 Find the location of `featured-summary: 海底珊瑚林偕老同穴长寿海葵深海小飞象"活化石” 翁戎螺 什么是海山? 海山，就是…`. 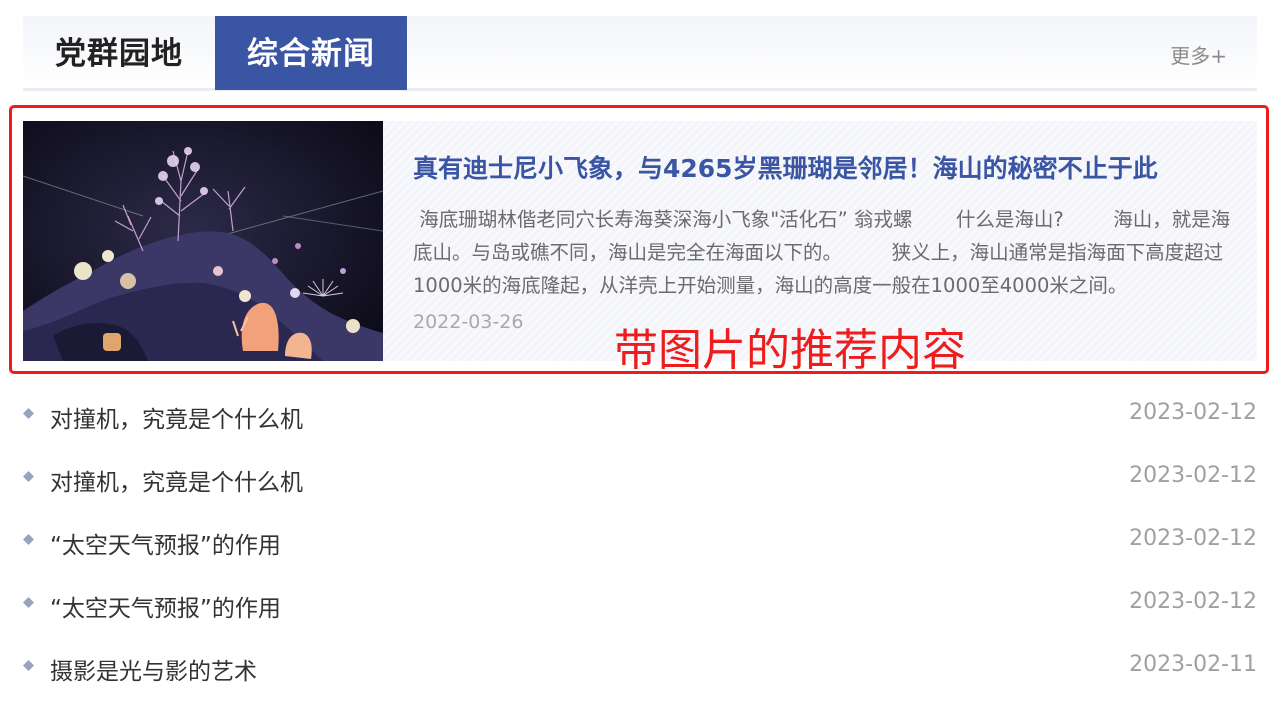

featured-summary: 海底珊瑚林偕老同穴长寿海葵深海小飞象"活化石” 翁戎螺 什么是海山? 海山，就是… is located at coordinates (822, 252).